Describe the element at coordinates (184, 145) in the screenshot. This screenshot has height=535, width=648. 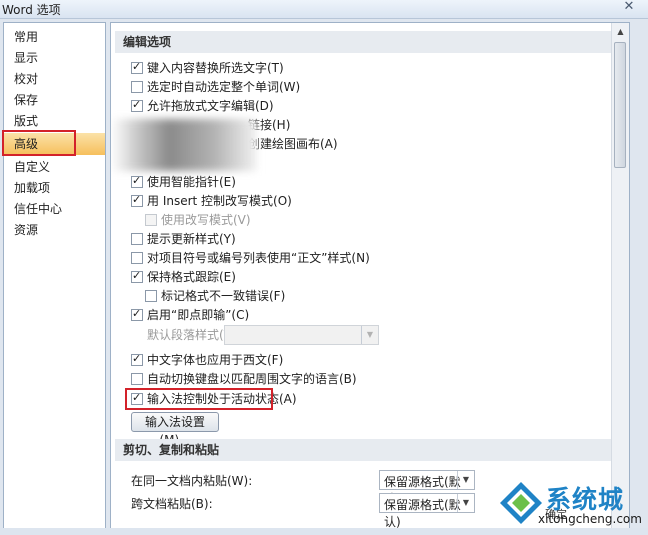
I see `redacted-area` at that location.